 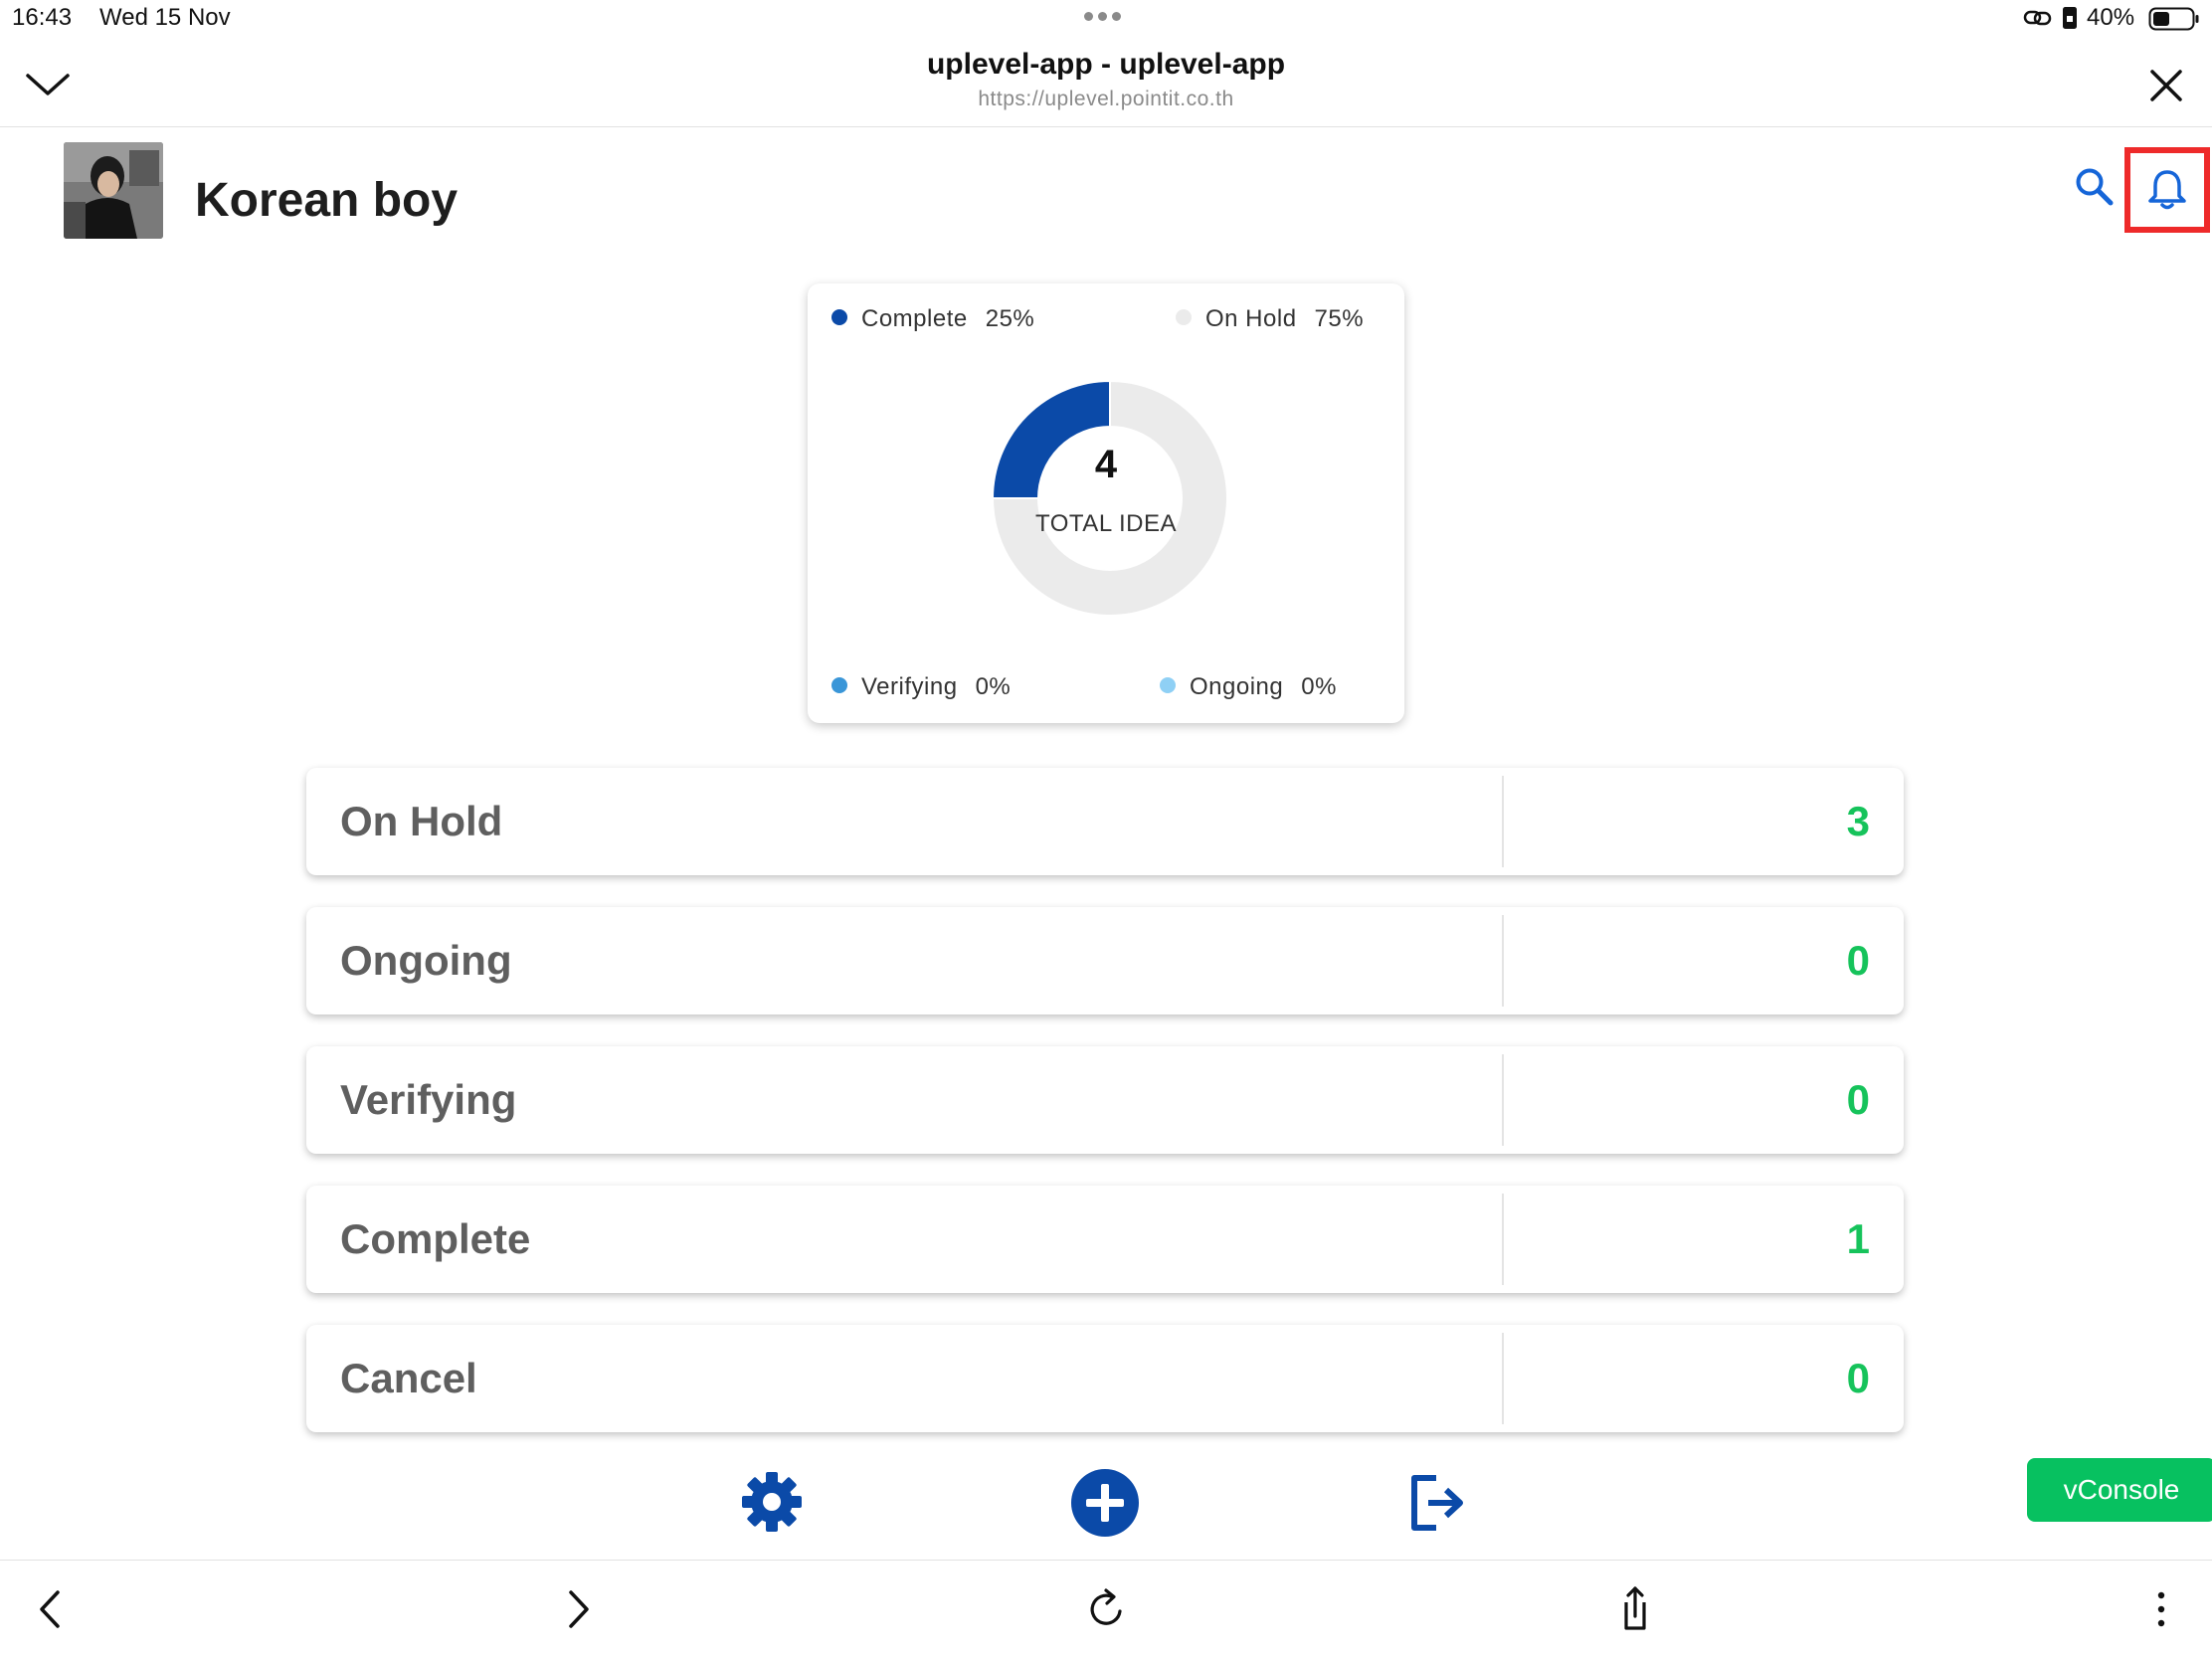 What do you see at coordinates (1168, 685) in the screenshot?
I see `legend-dot-ongoing` at bounding box center [1168, 685].